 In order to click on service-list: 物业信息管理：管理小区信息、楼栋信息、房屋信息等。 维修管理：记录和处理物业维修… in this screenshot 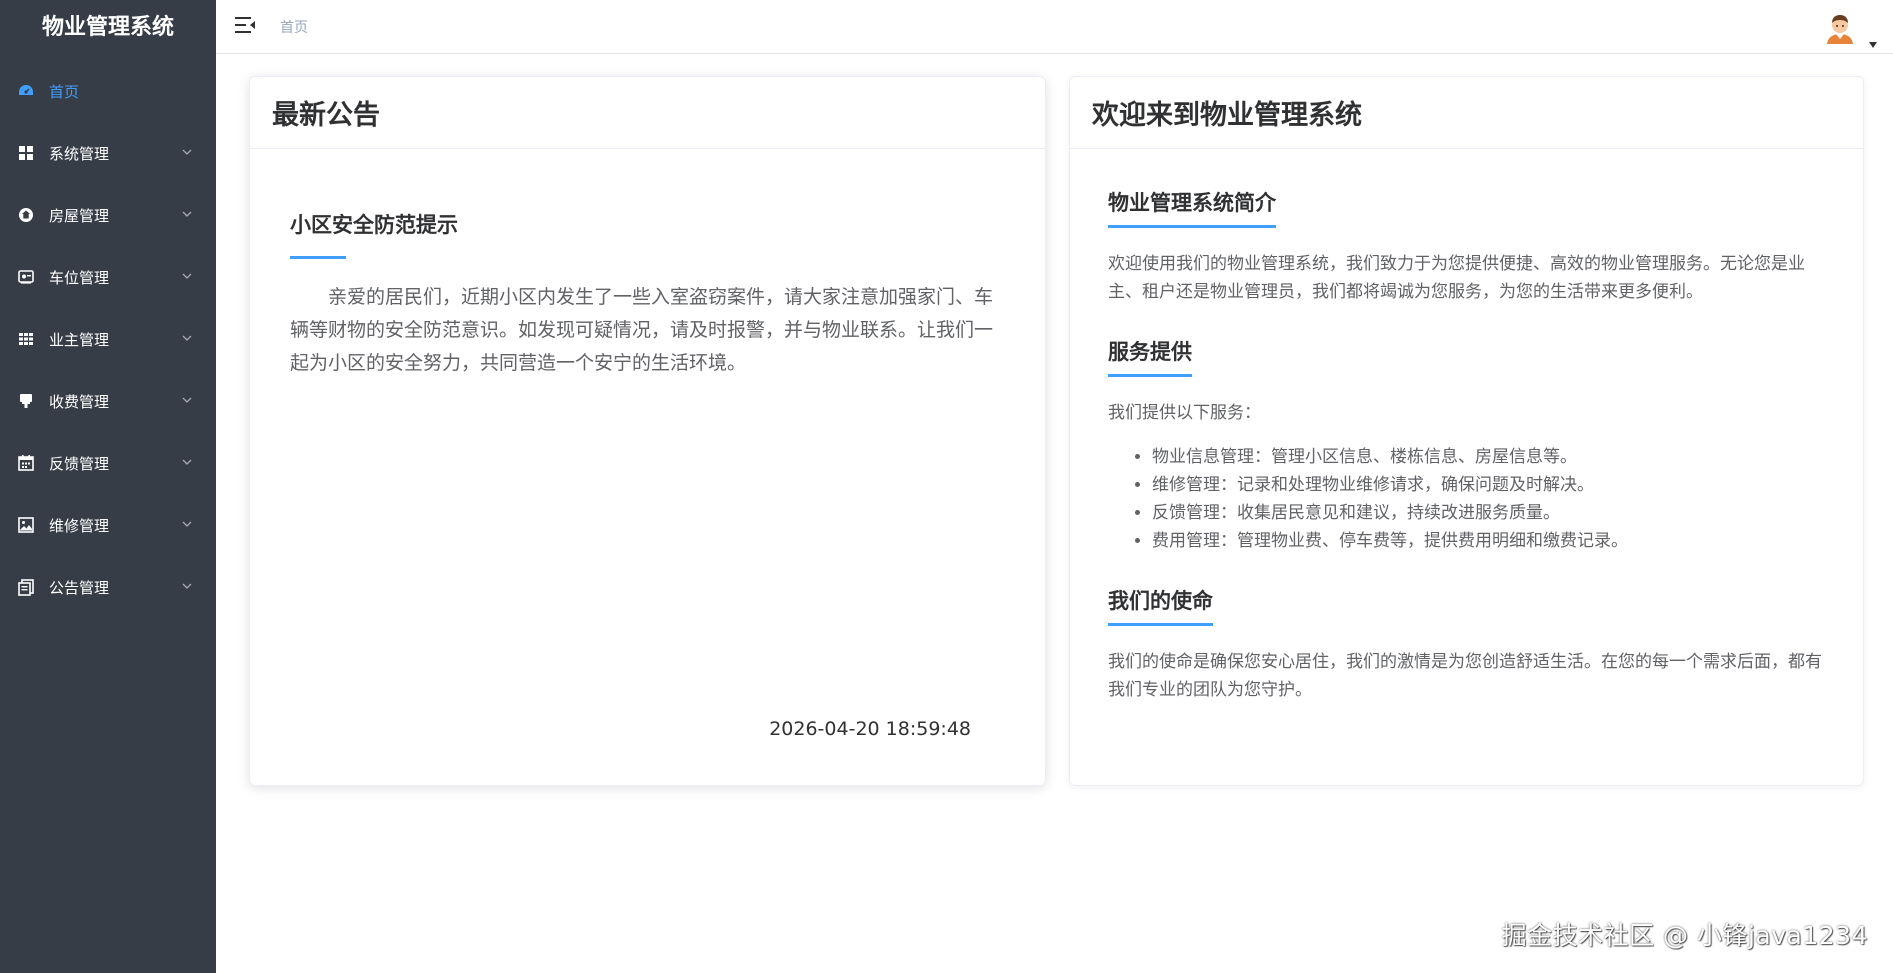, I will do `click(1465, 499)`.